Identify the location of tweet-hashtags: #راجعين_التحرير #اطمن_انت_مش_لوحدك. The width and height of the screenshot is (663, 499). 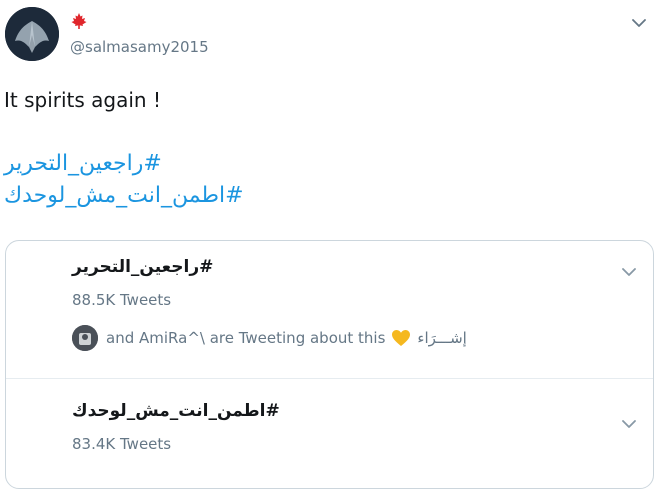
(124, 180).